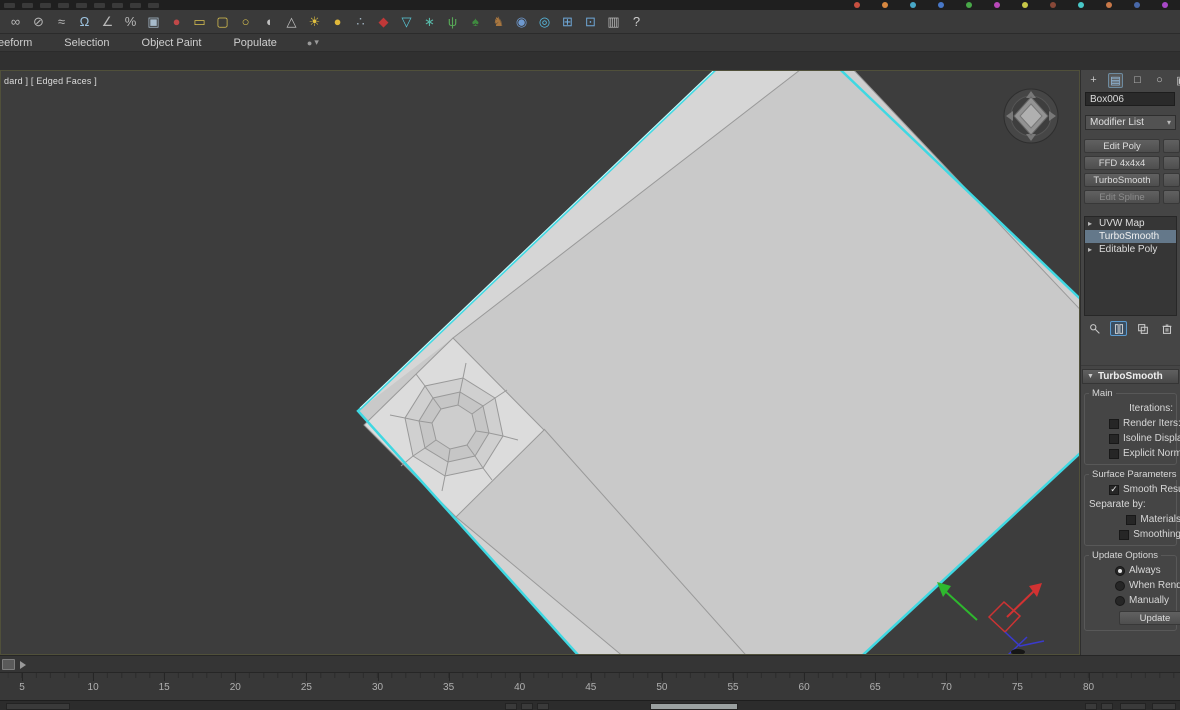 Image resolution: width=1180 pixels, height=710 pixels. Describe the element at coordinates (1130, 249) in the screenshot. I see `stack-item-editable-poly: ▸ Editable Poly` at that location.